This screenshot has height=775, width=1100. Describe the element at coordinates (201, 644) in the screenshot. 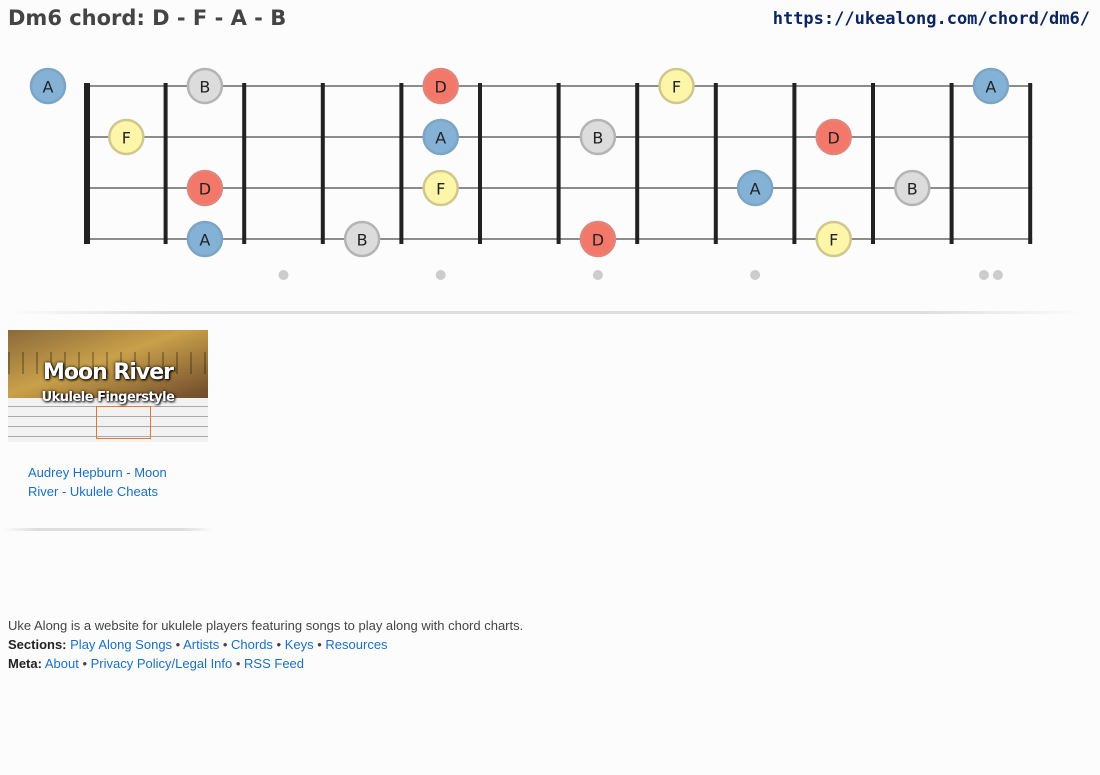

I see `footer-section-link-artists: Artists` at that location.